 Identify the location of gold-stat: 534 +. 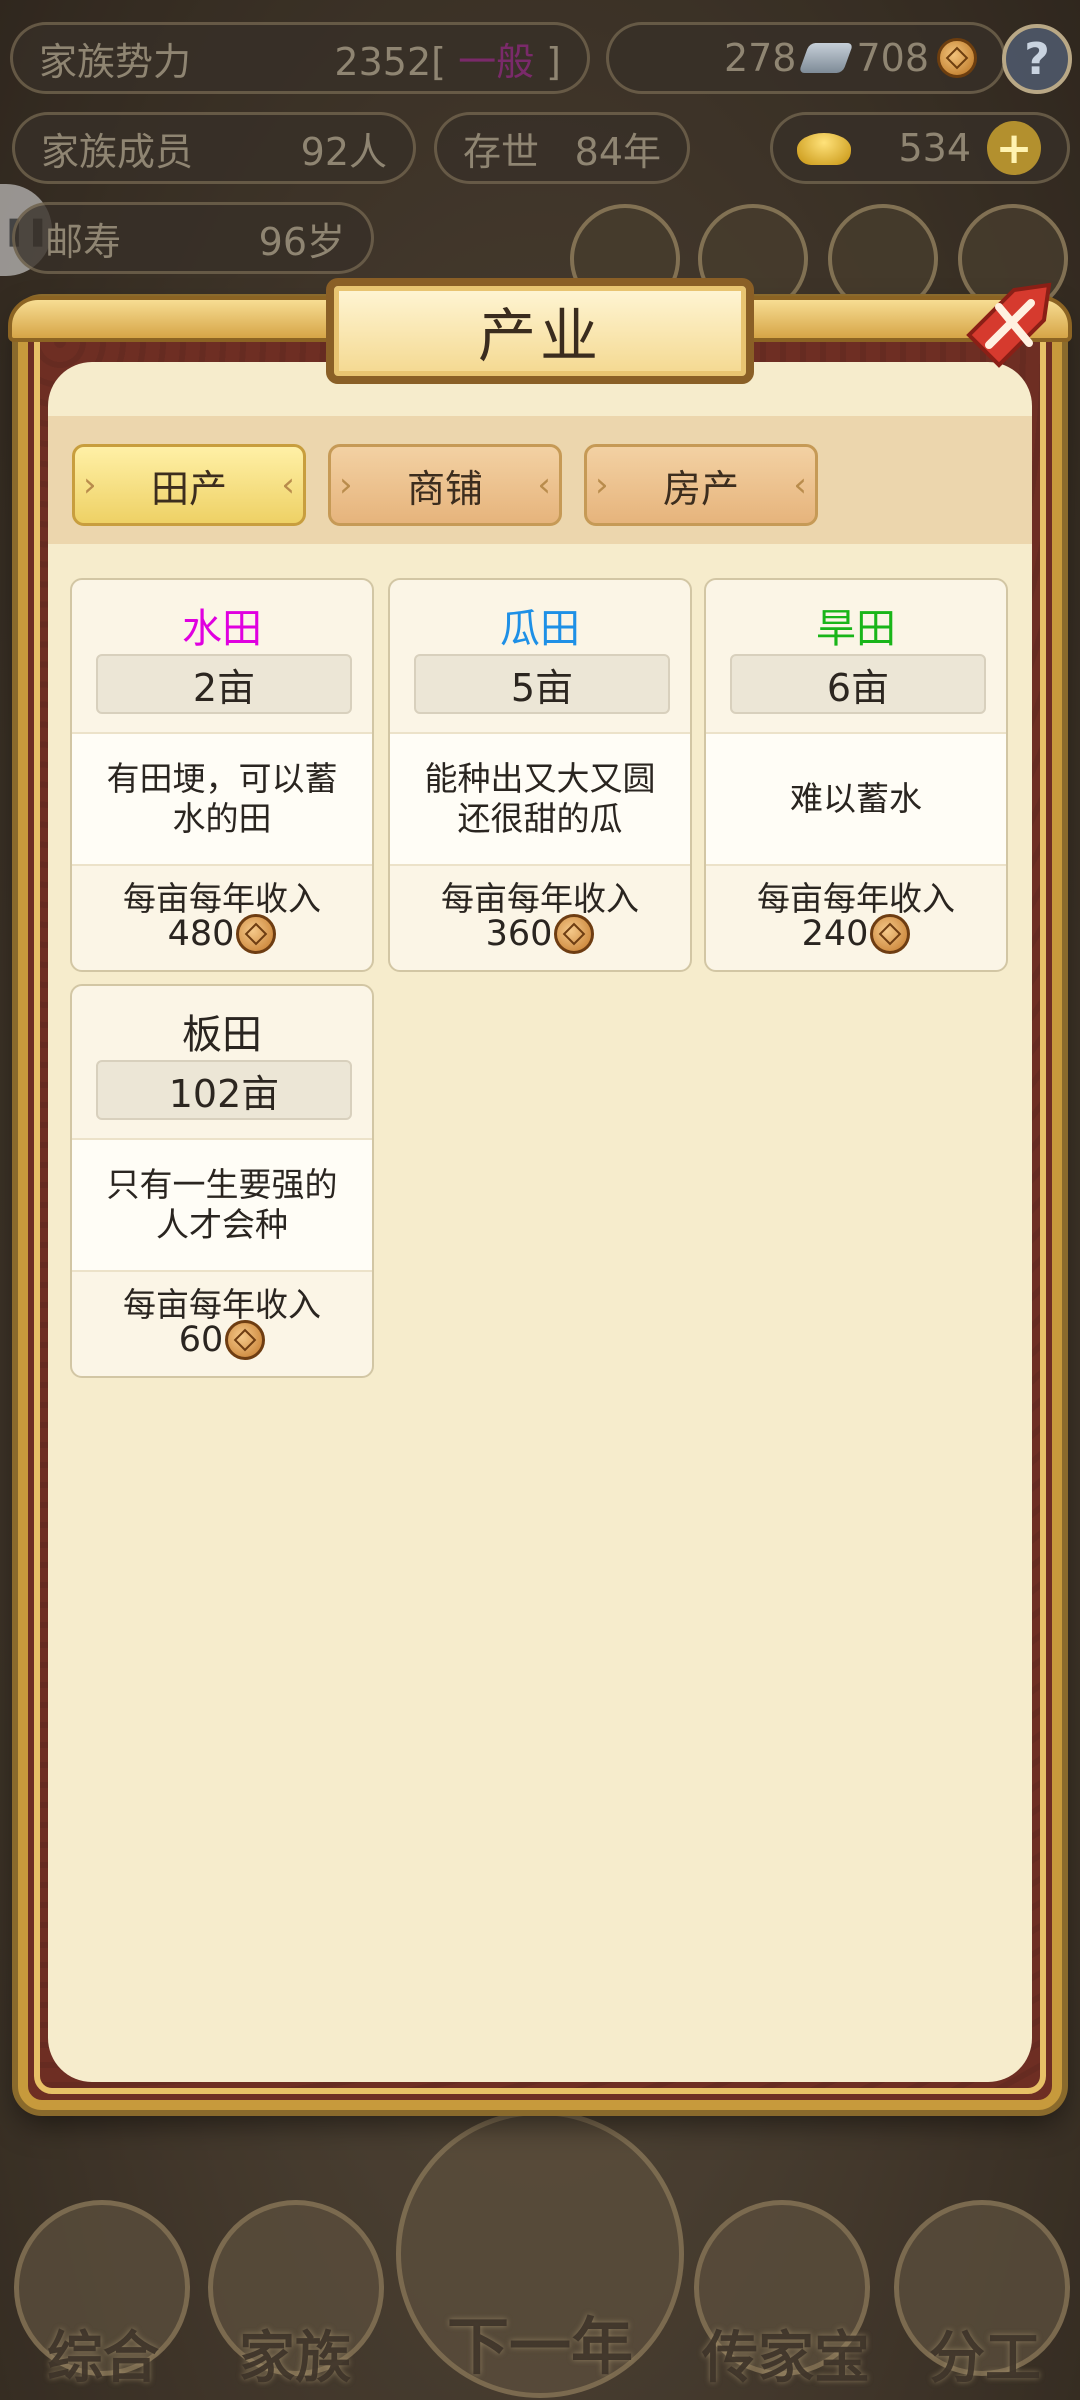
(920, 148).